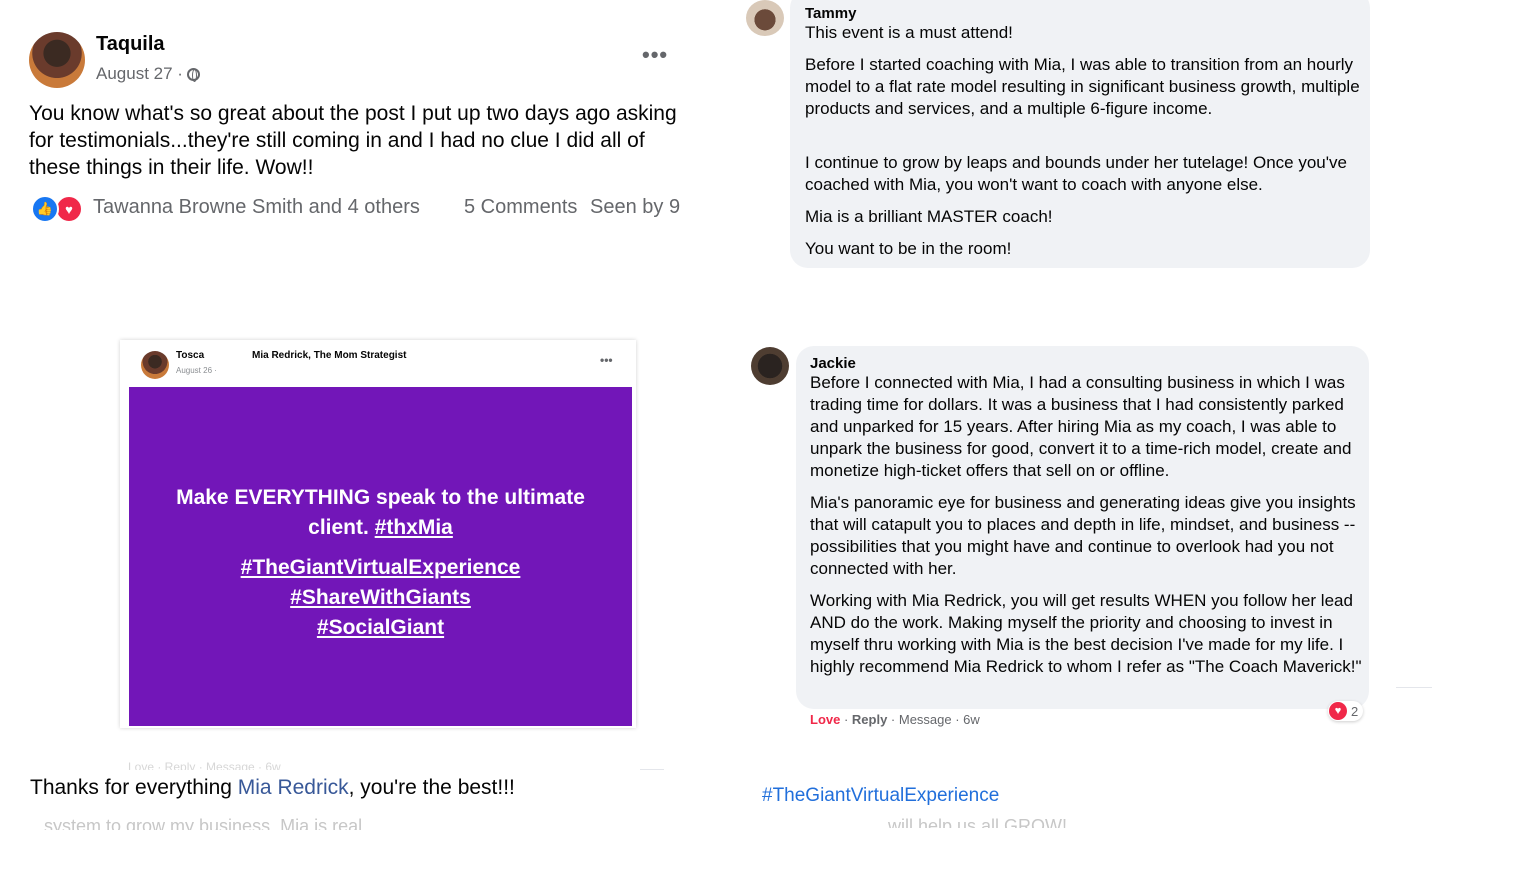 The image size is (1516, 888). I want to click on thanks-suffix: , you're the best!!!, so click(431, 787).